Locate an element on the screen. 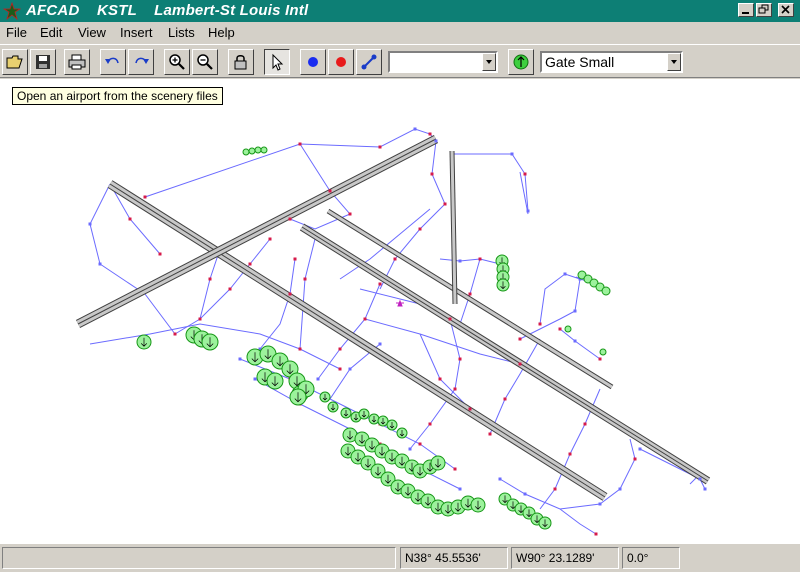 The image size is (800, 572). menu-edit: Edit is located at coordinates (51, 32).